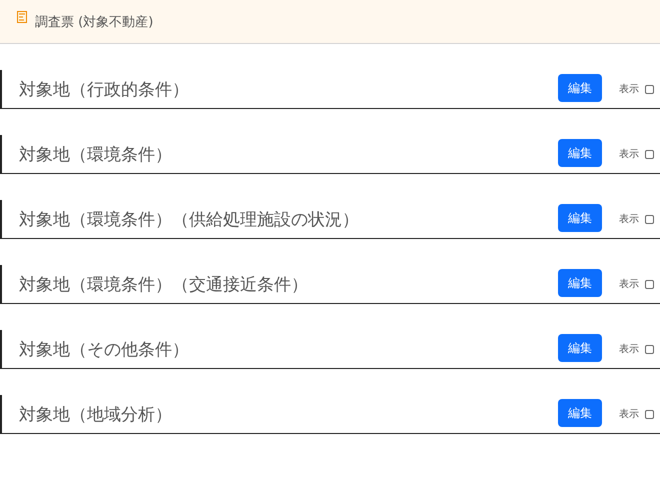 The height and width of the screenshot is (500, 660). What do you see at coordinates (189, 219) in the screenshot?
I see `section-title: 対象地（環境条件）（供給処理施設の状況）` at bounding box center [189, 219].